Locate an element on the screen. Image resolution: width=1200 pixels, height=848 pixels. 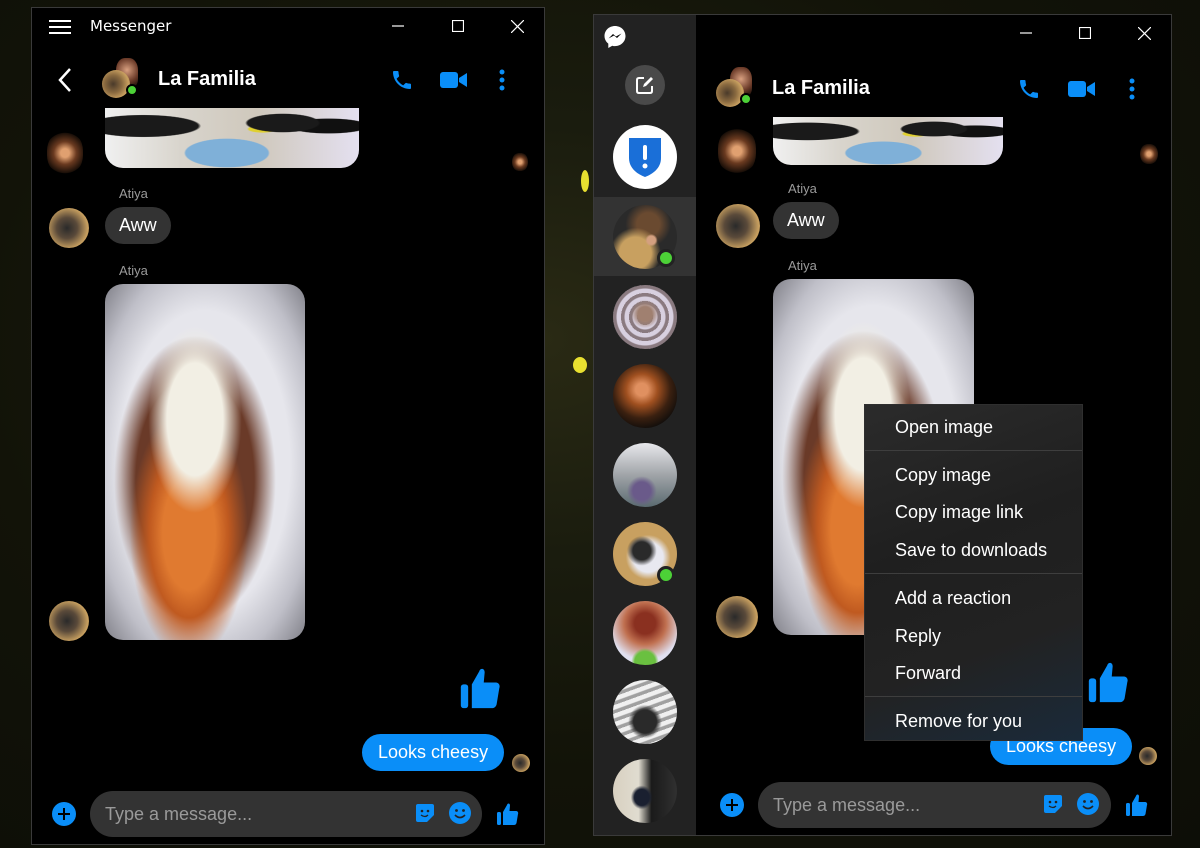
hamburger-menu-icon is located at coordinates (60, 27).